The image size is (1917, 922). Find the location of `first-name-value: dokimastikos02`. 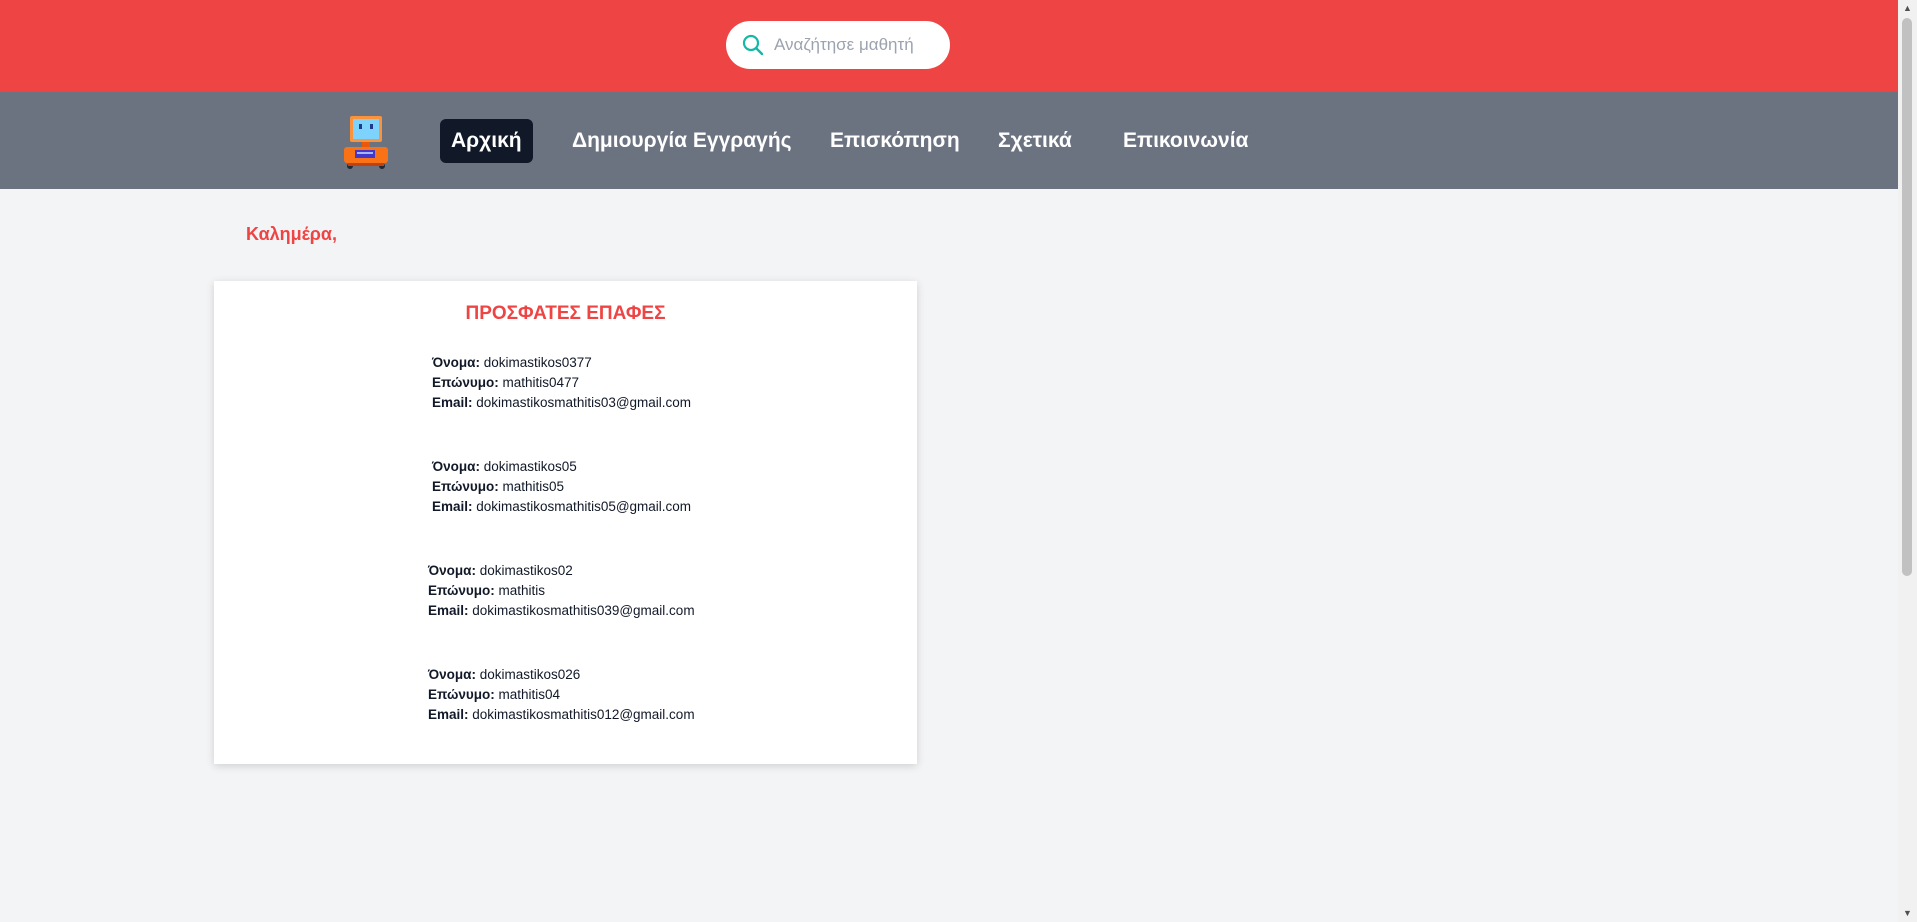

first-name-value: dokimastikos02 is located at coordinates (526, 570).